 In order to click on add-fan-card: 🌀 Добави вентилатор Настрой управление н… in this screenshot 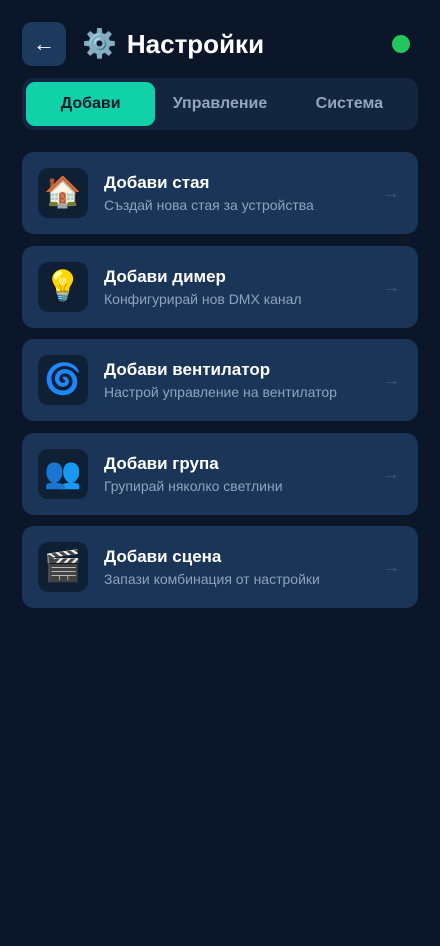, I will do `click(220, 380)`.